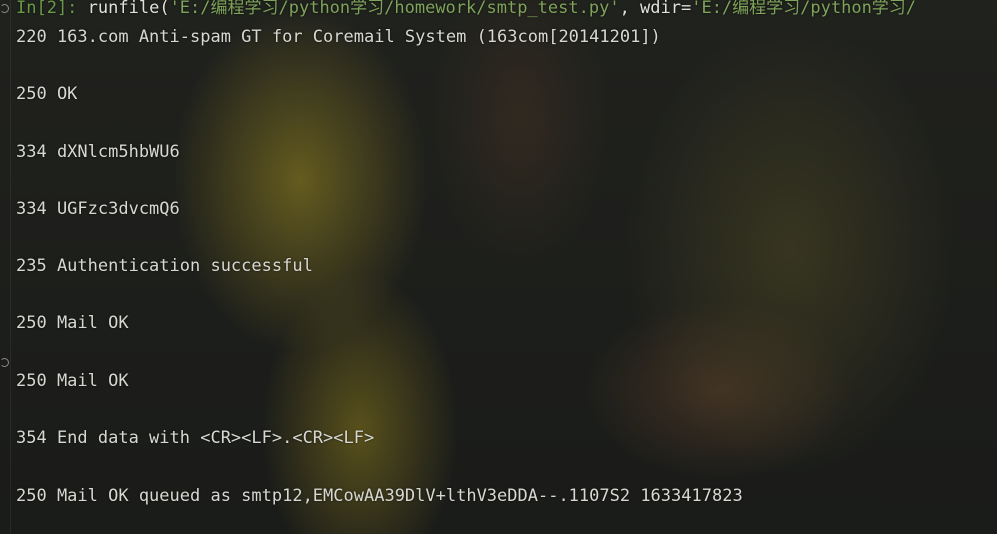 This screenshot has height=534, width=997. What do you see at coordinates (5, 267) in the screenshot?
I see `console-gutter` at bounding box center [5, 267].